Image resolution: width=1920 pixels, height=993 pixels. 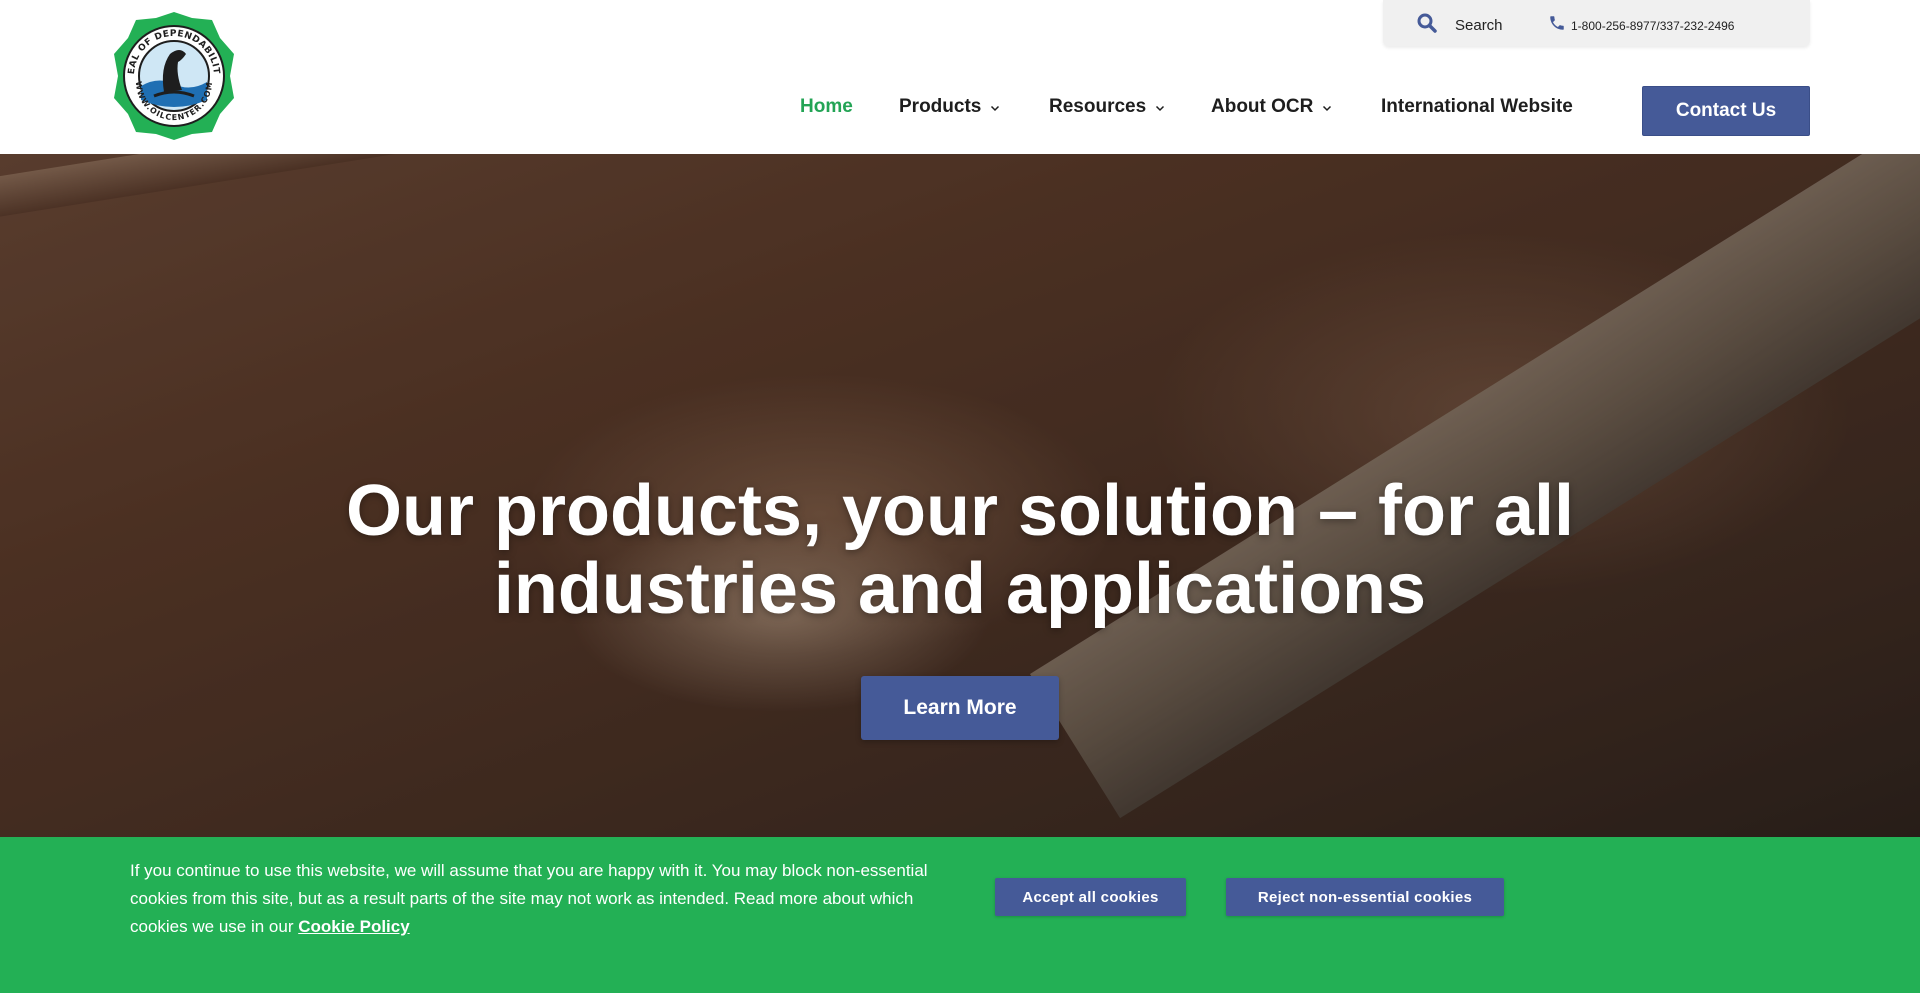 I want to click on nav-item-label: Home, so click(x=826, y=106).